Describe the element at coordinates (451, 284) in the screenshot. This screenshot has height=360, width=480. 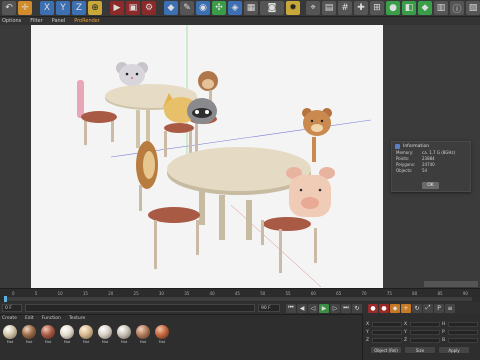
I see `viewport-grid-spacing-badge` at that location.